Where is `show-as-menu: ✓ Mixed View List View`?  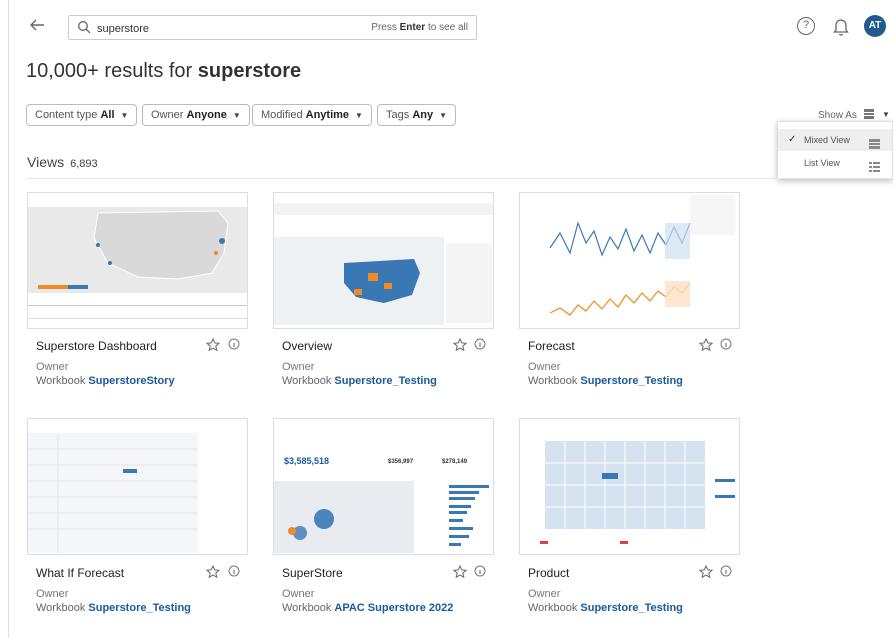 show-as-menu: ✓ Mixed View List View is located at coordinates (835, 150).